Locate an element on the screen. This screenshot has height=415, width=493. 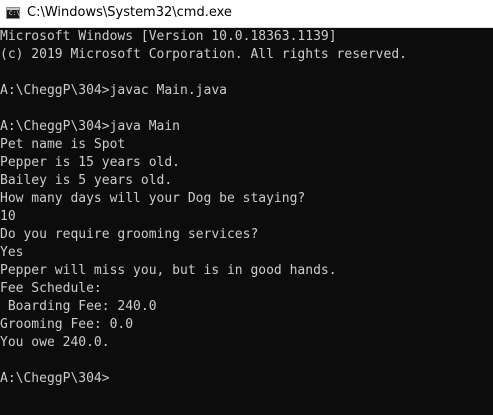
command-prompt: A:\CheggP\304> is located at coordinates (55, 379).